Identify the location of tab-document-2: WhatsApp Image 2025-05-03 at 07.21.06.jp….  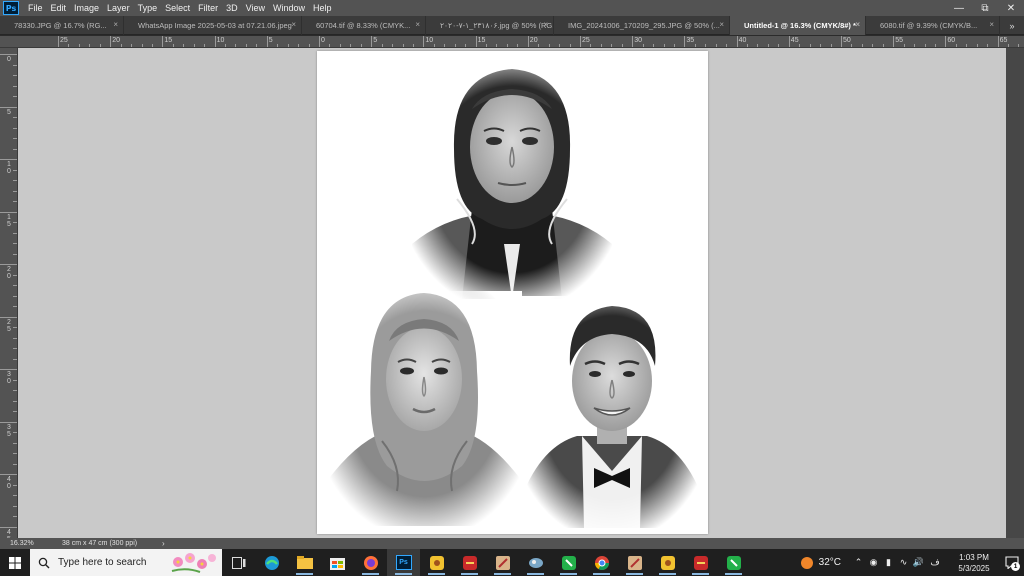
(213, 25).